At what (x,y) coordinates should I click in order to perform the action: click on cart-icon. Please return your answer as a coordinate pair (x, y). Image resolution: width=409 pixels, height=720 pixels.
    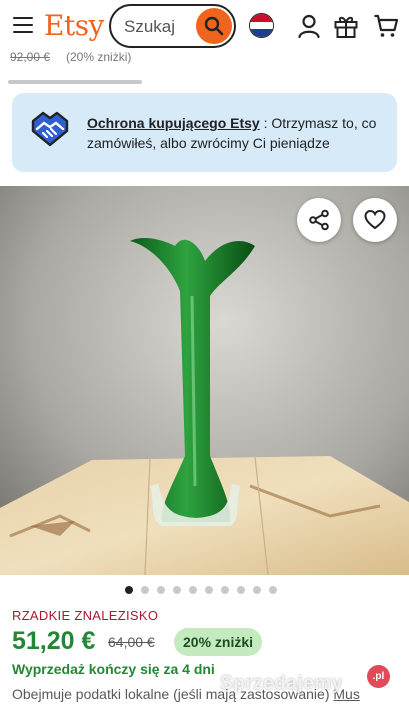
    Looking at the image, I should click on (386, 26).